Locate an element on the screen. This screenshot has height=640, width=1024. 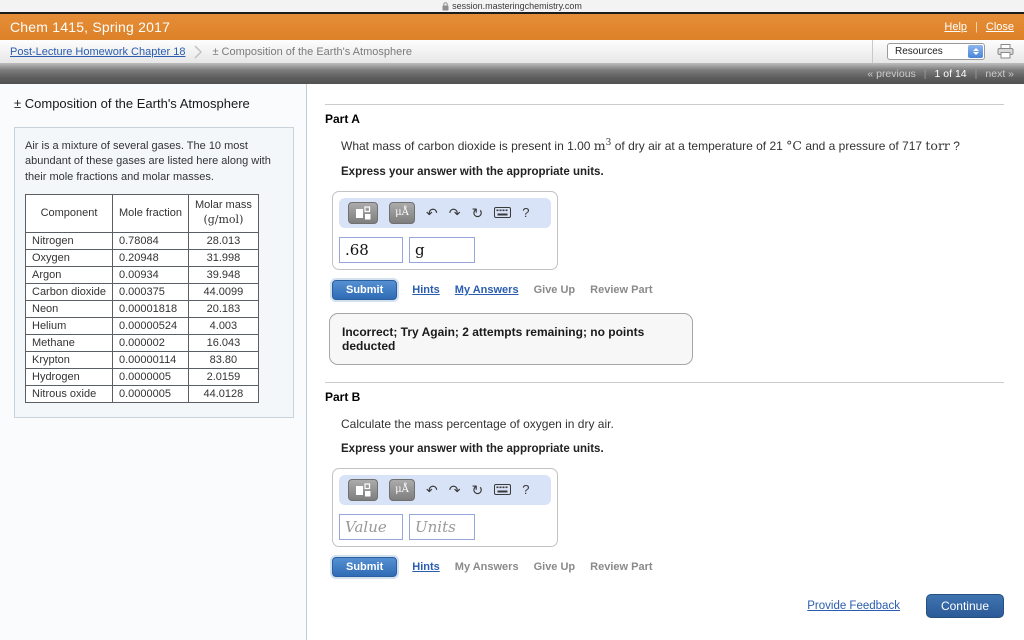
resources-select-label: Resources is located at coordinates (919, 51).